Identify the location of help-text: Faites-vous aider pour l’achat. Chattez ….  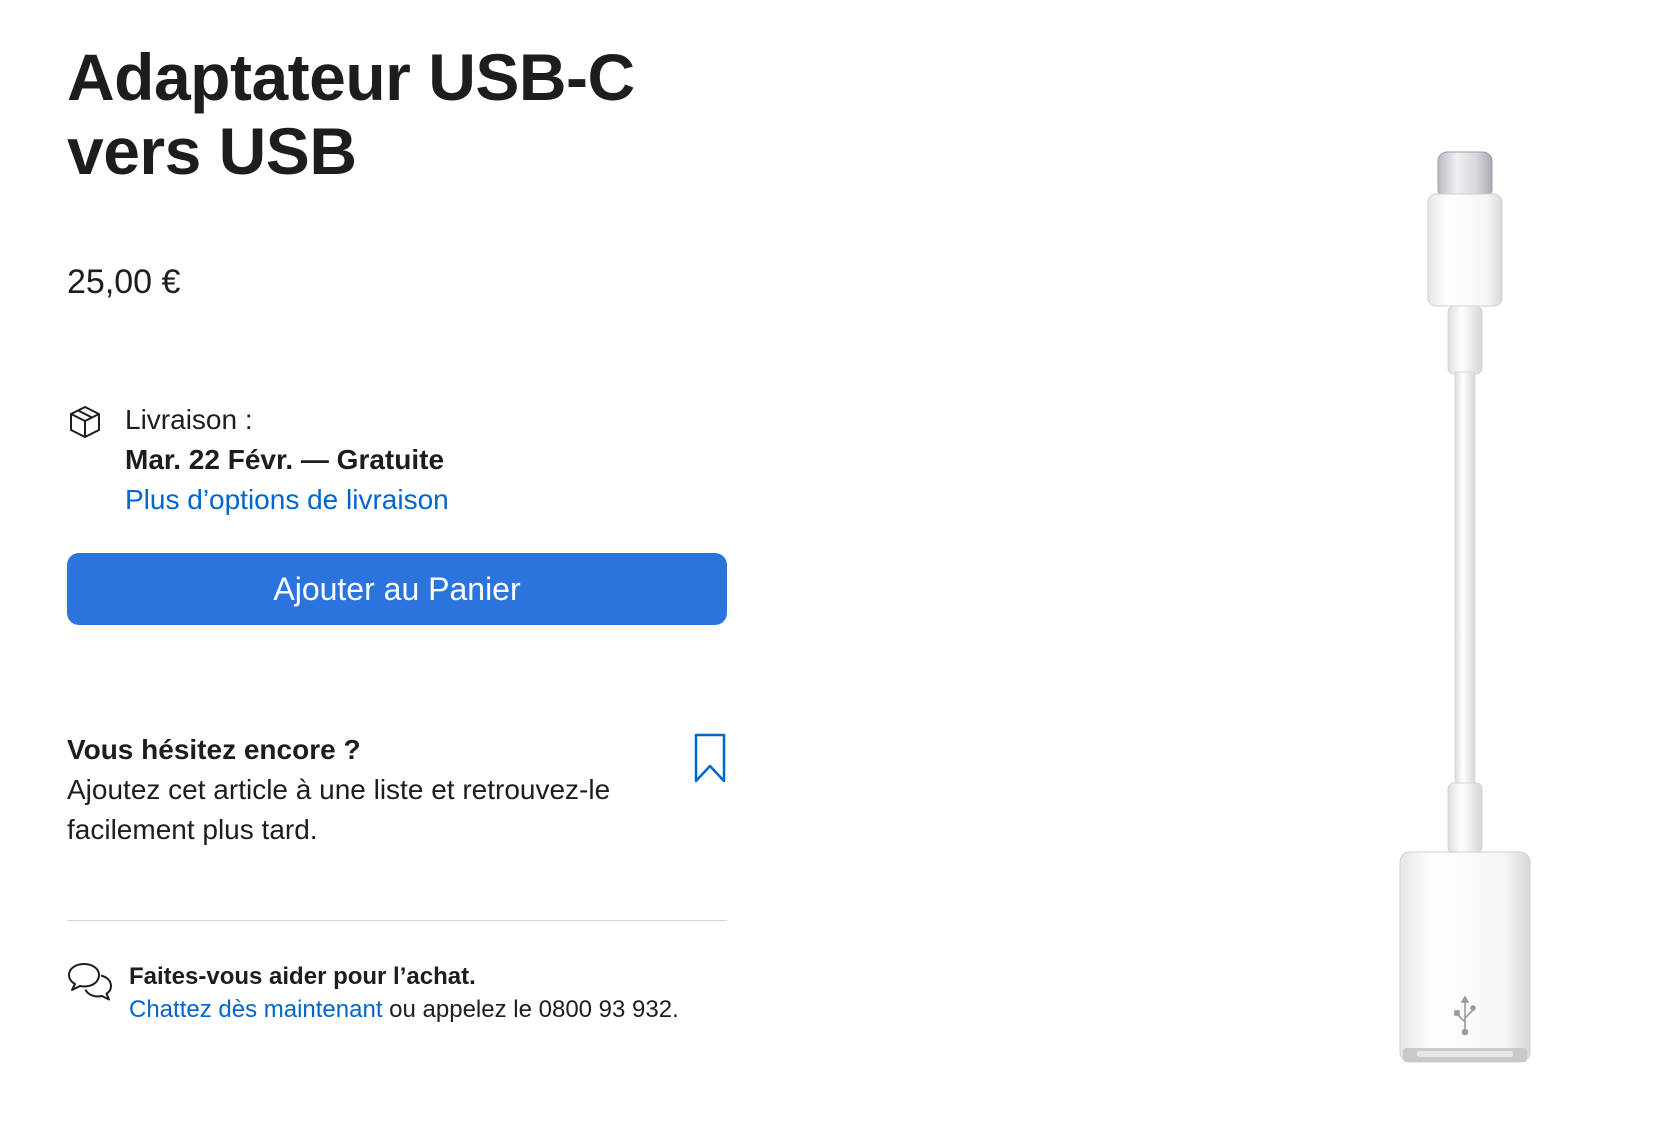
(404, 993).